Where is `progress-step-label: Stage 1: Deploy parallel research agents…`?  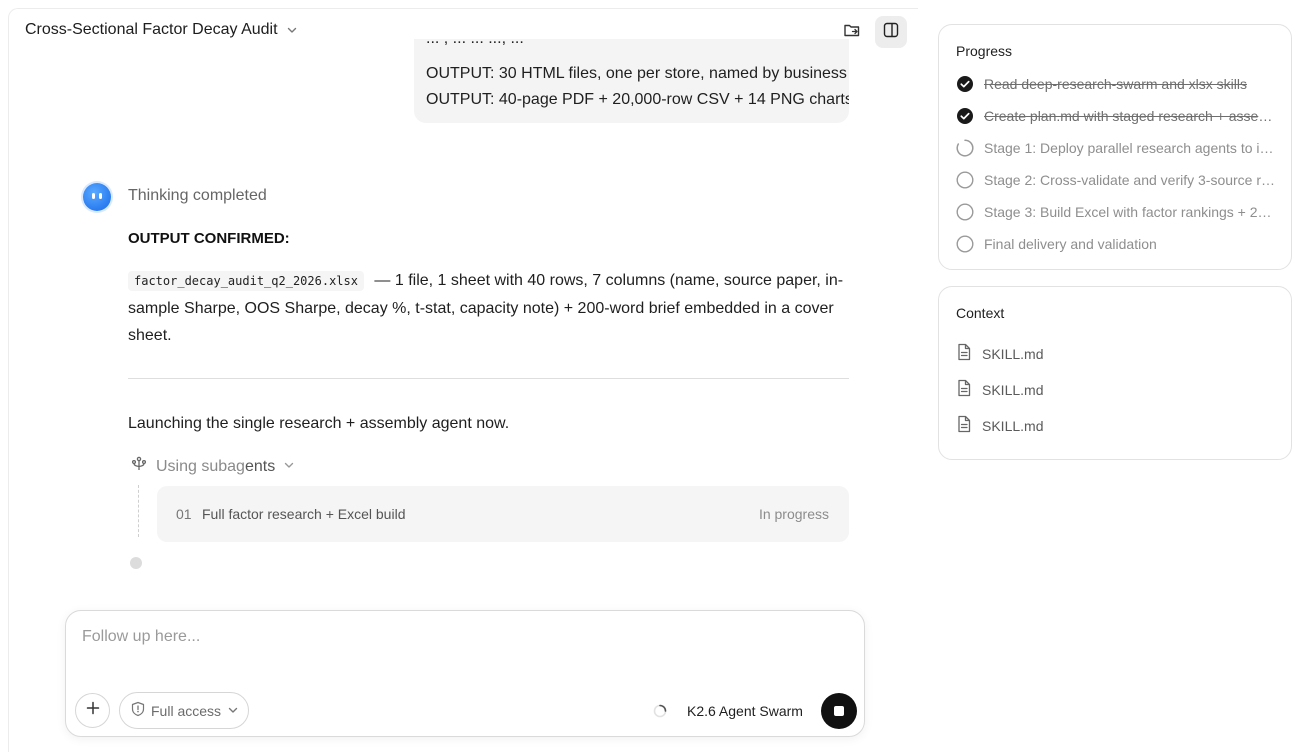 progress-step-label: Stage 1: Deploy parallel research agents… is located at coordinates (1131, 148).